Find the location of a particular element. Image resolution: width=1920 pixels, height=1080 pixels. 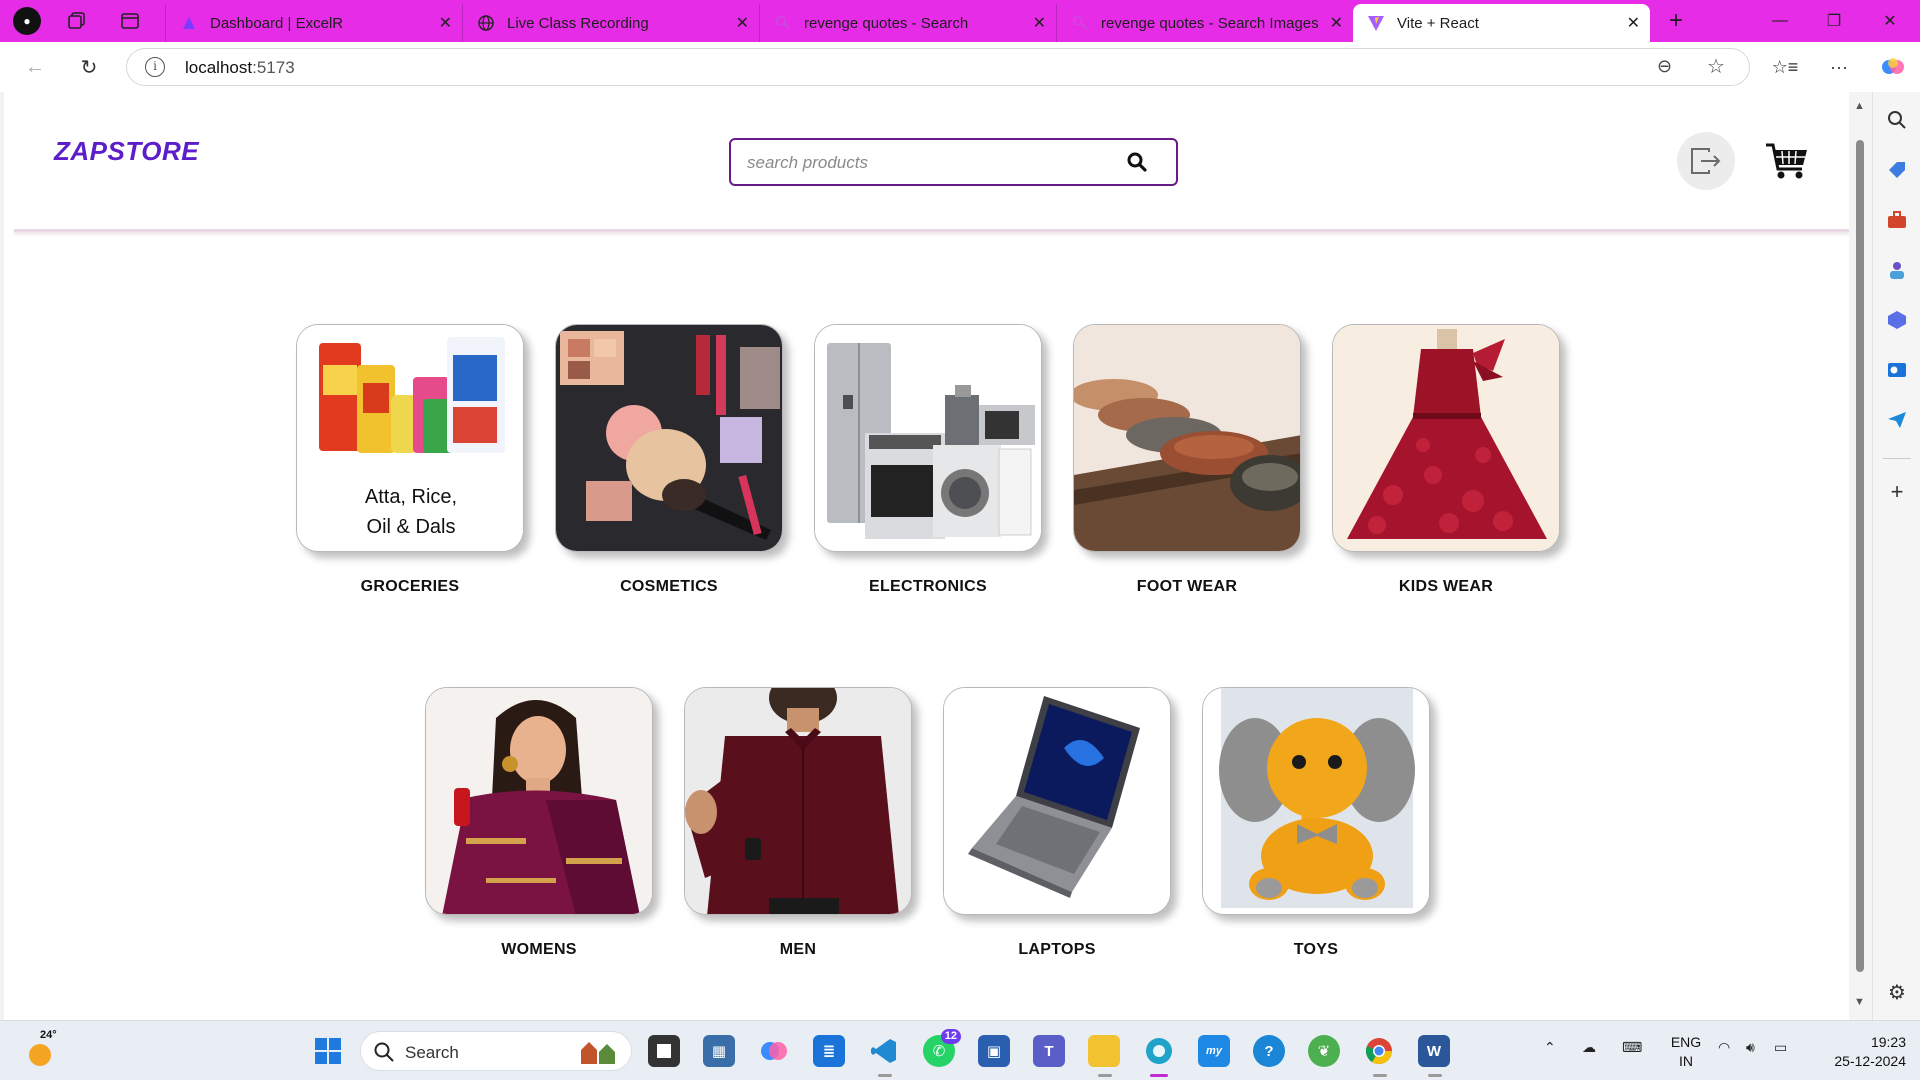

support-icon: ? is located at coordinates (1269, 1051).